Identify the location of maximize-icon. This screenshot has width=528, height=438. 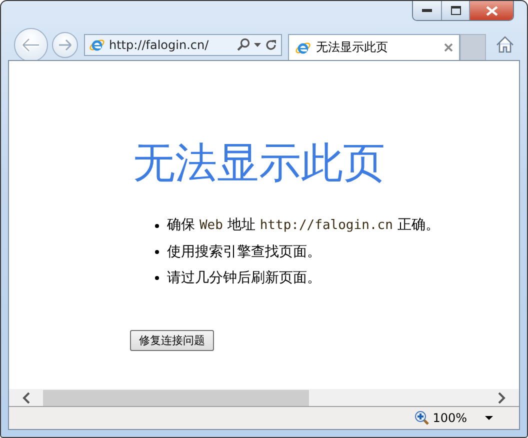
(455, 10).